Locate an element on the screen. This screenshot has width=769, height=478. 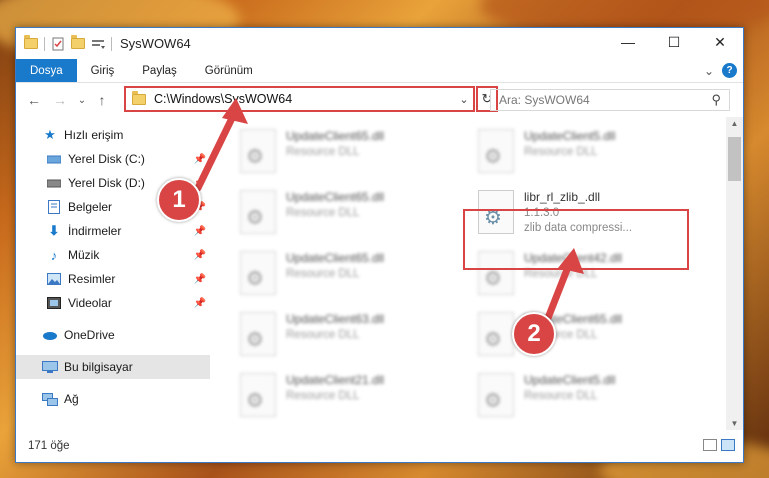
expand-ribbon-icon: ⌄ is located at coordinates (709, 71).